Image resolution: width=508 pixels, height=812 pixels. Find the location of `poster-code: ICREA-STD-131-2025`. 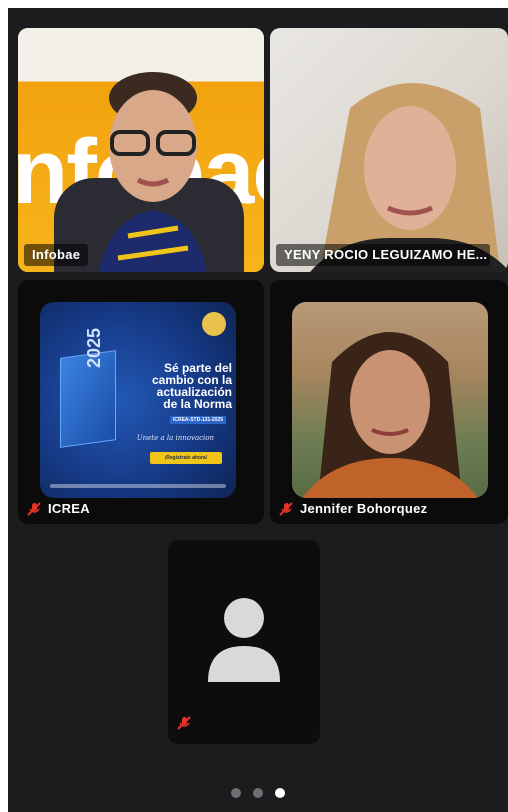

poster-code: ICREA-STD-131-2025 is located at coordinates (197, 420).